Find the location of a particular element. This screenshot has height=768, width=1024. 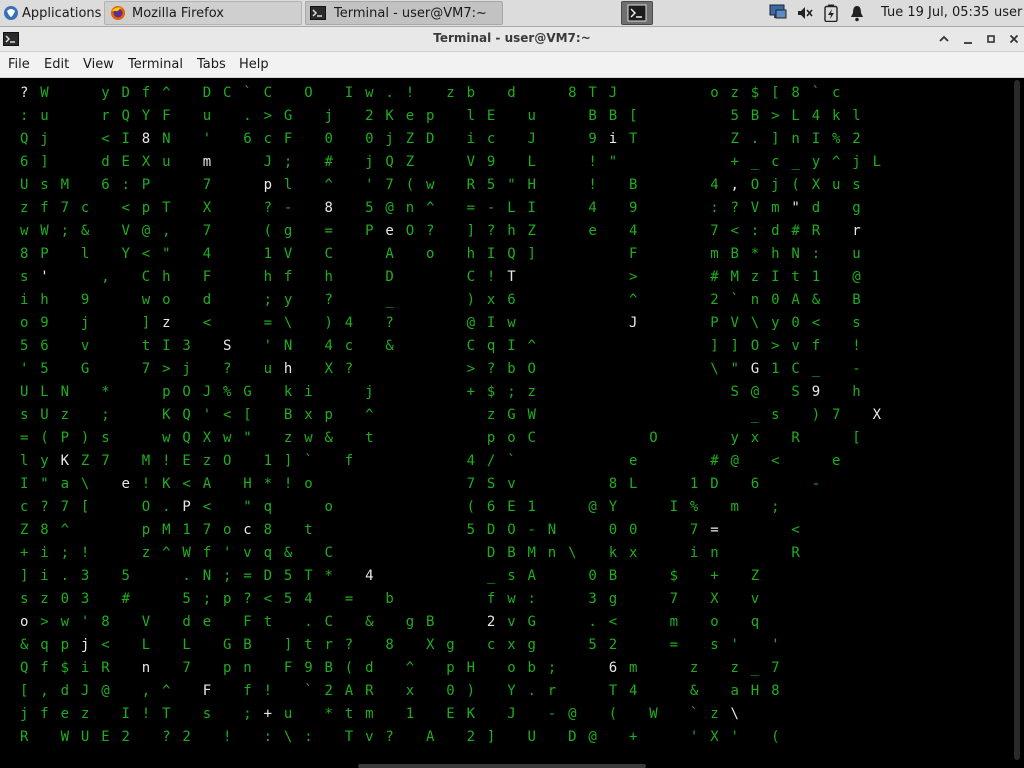

terminal-glyph: 9 is located at coordinates (491, 162).